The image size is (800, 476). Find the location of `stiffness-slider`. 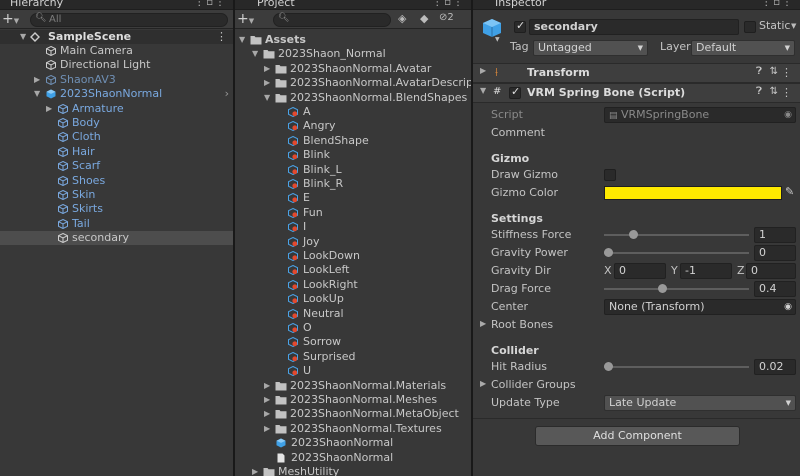

stiffness-slider is located at coordinates (676, 235).